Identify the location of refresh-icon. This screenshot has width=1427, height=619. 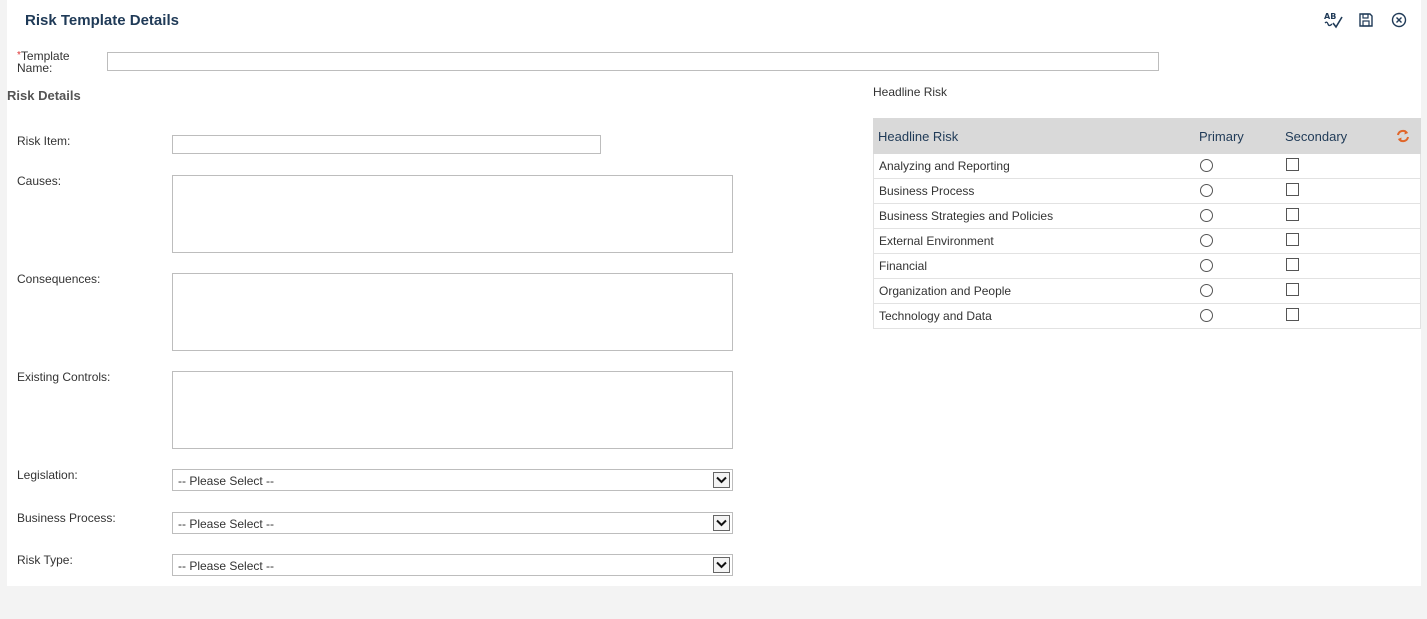
(1403, 137).